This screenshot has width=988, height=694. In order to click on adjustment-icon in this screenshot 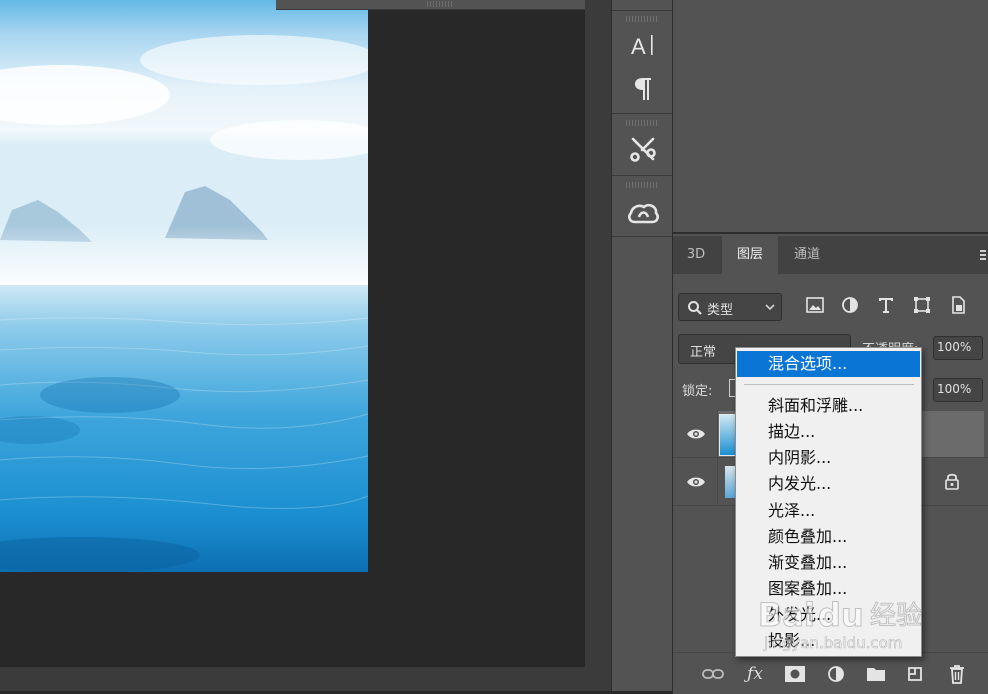, I will do `click(836, 674)`.